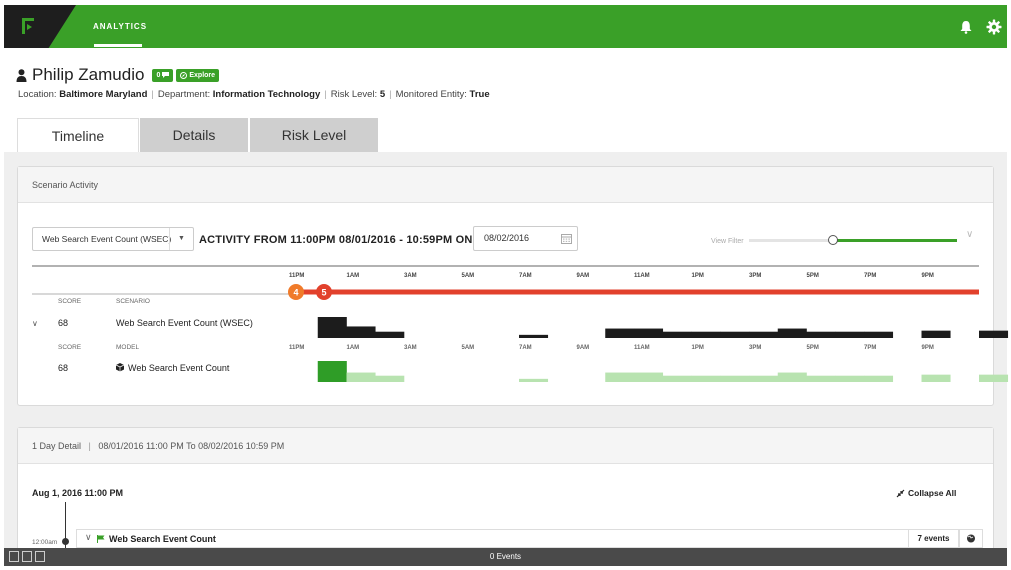  What do you see at coordinates (479, 94) in the screenshot?
I see `monitored-value: True` at bounding box center [479, 94].